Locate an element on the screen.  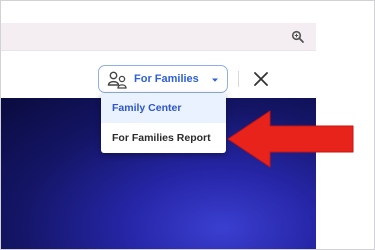
top-bar is located at coordinates (158, 37).